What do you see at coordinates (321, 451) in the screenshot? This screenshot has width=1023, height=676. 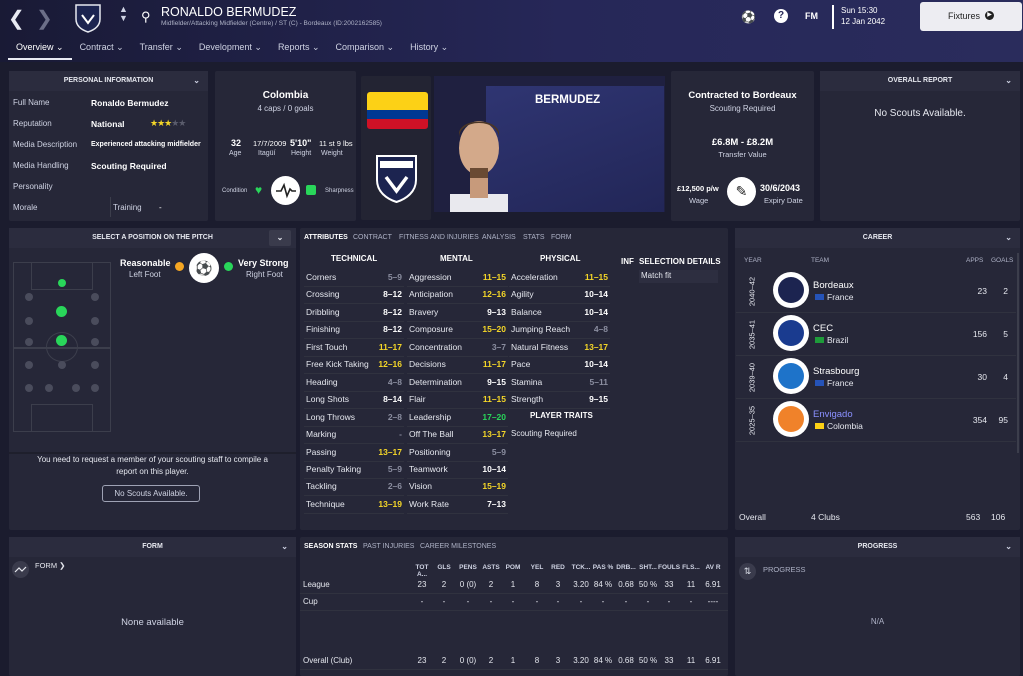 I see `technical-attr-name: Passing` at bounding box center [321, 451].